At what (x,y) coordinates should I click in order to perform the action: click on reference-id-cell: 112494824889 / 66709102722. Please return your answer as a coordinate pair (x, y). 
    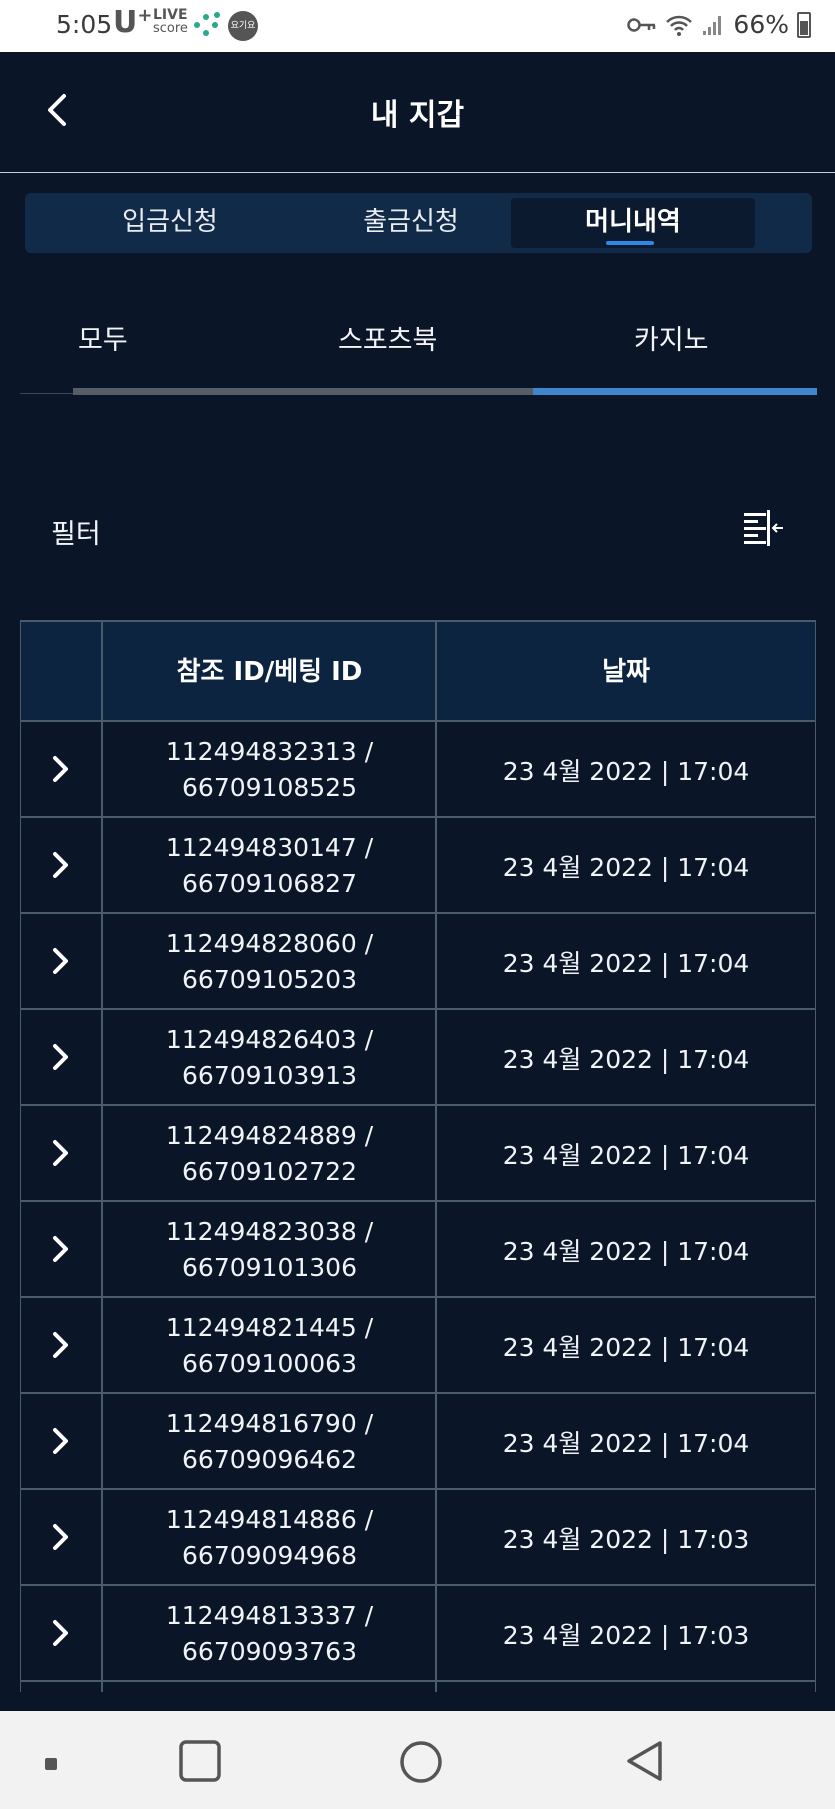
    Looking at the image, I should click on (269, 1154).